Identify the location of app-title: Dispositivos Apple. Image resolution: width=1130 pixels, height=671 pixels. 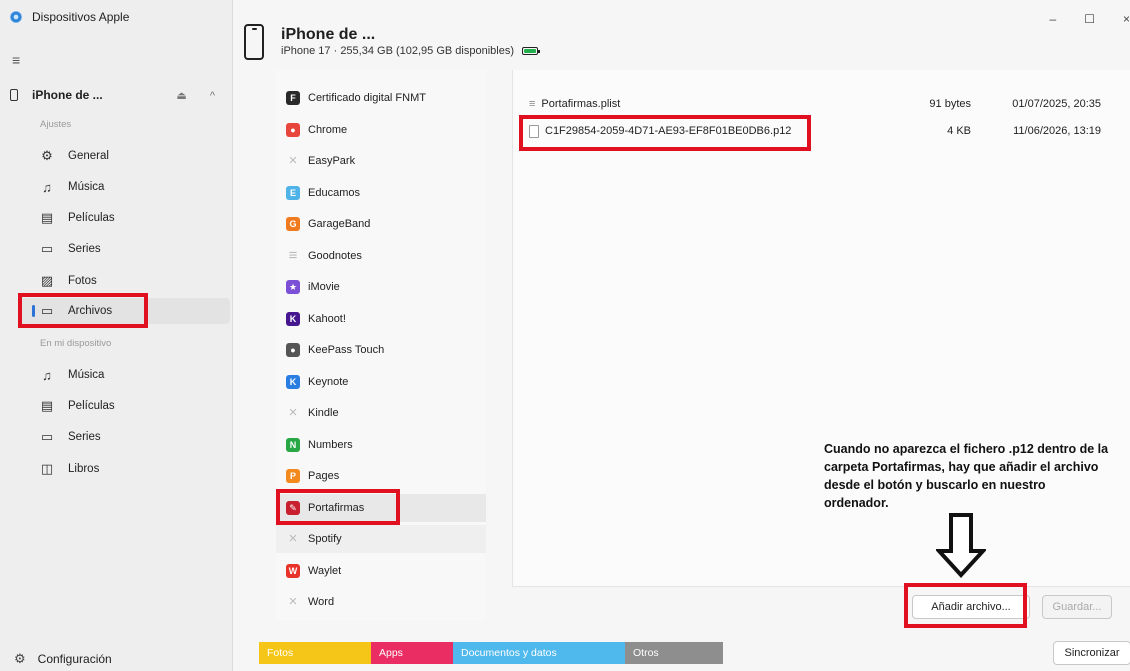
(69, 17).